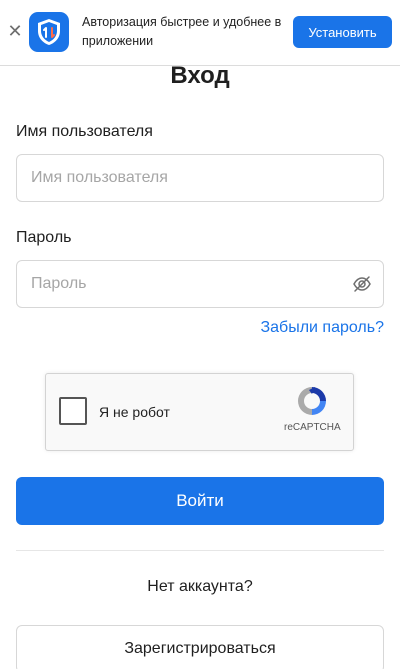 Image resolution: width=400 pixels, height=669 pixels. Describe the element at coordinates (200, 550) in the screenshot. I see `divider` at that location.